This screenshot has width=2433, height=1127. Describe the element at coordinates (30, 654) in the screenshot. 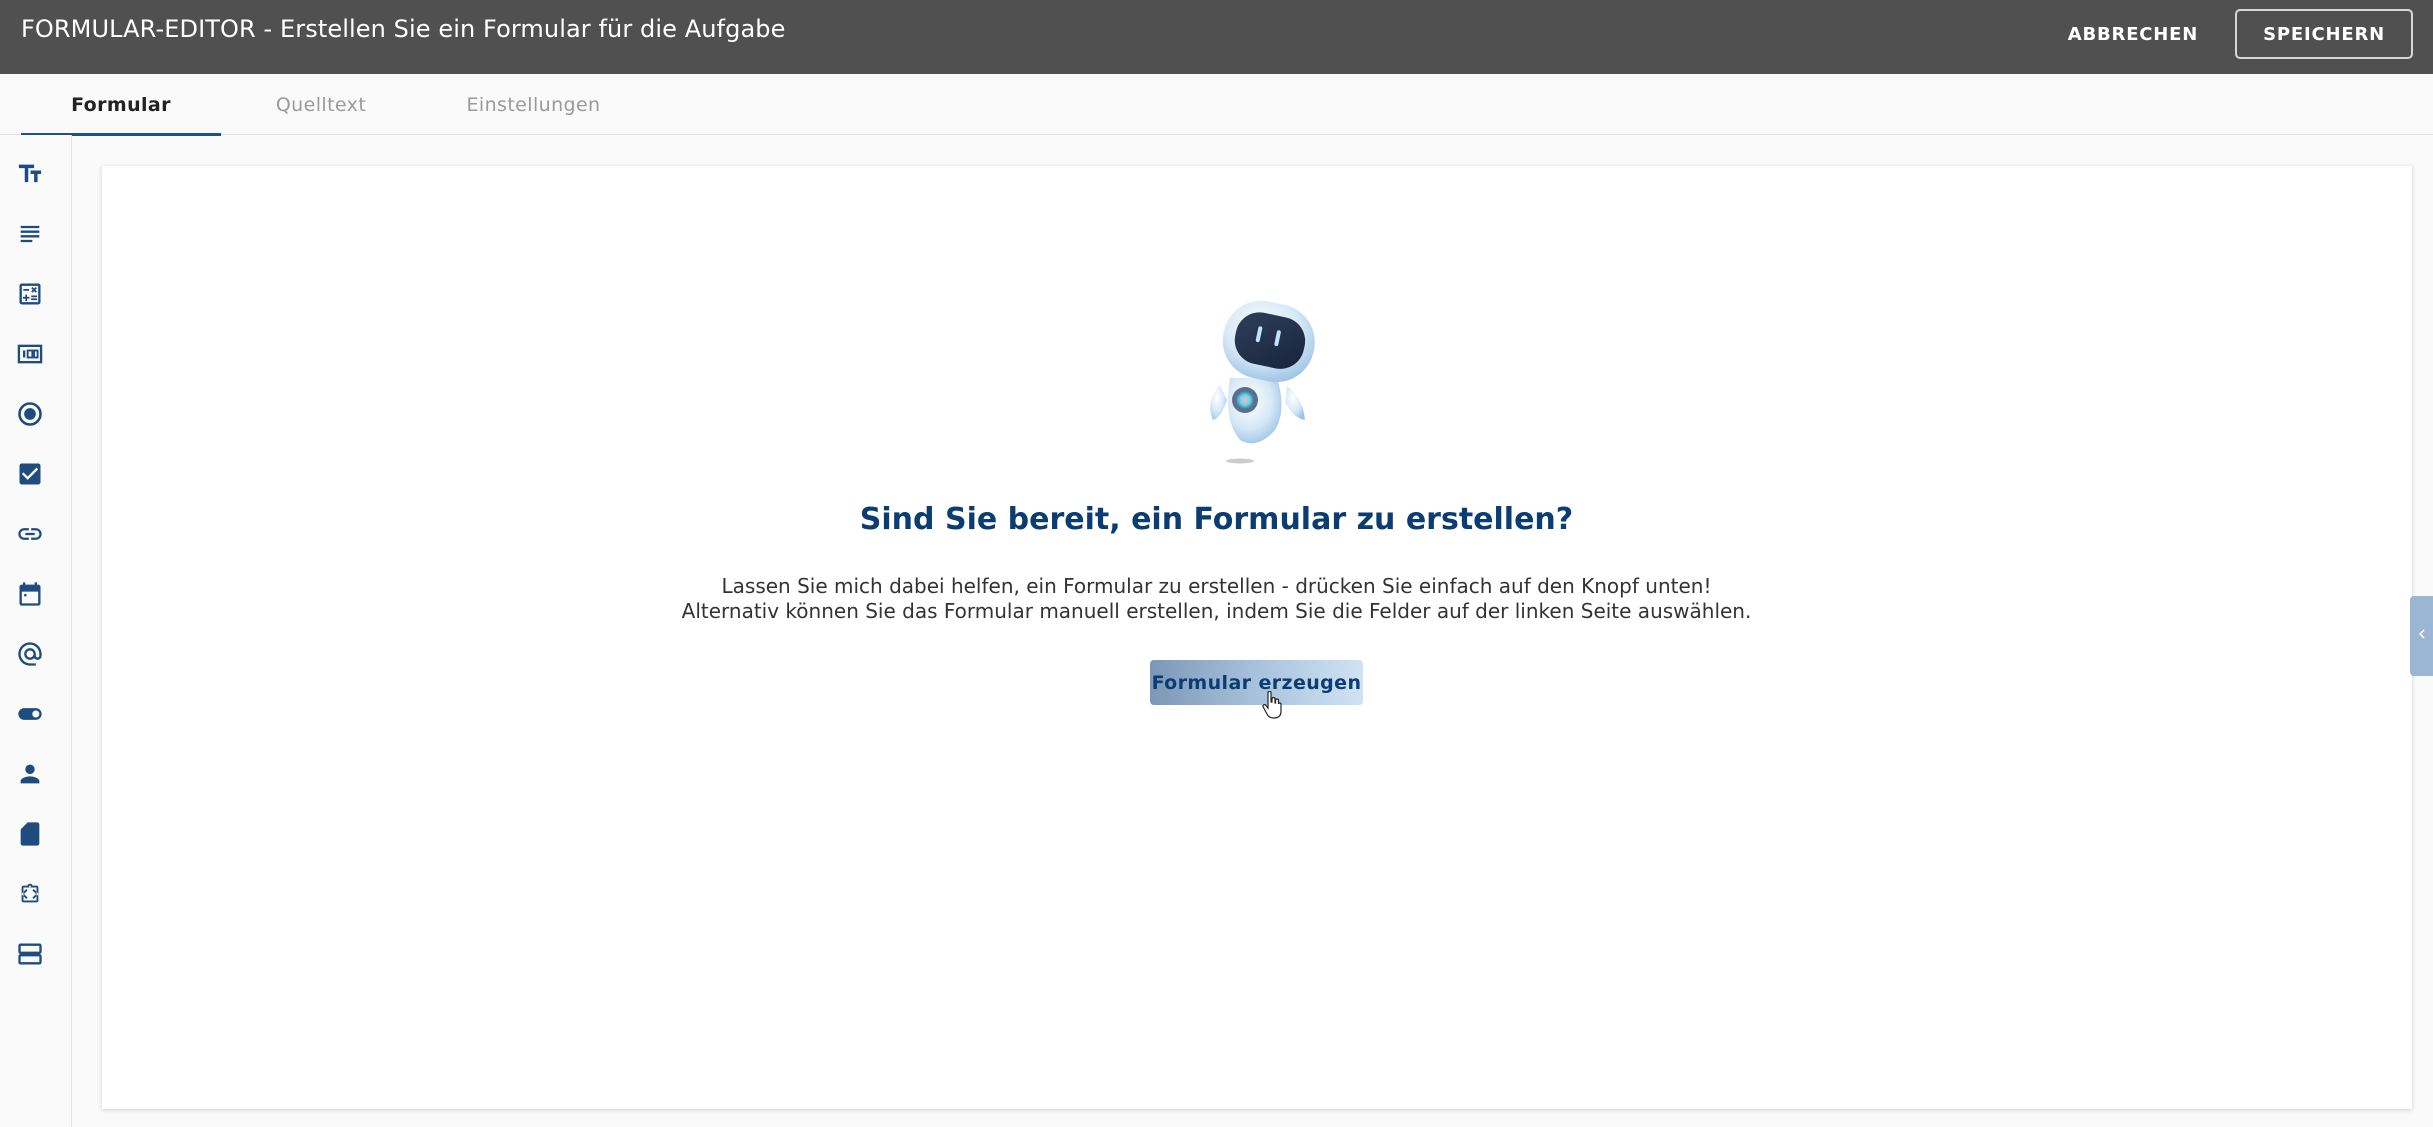

I see `email-icon` at that location.